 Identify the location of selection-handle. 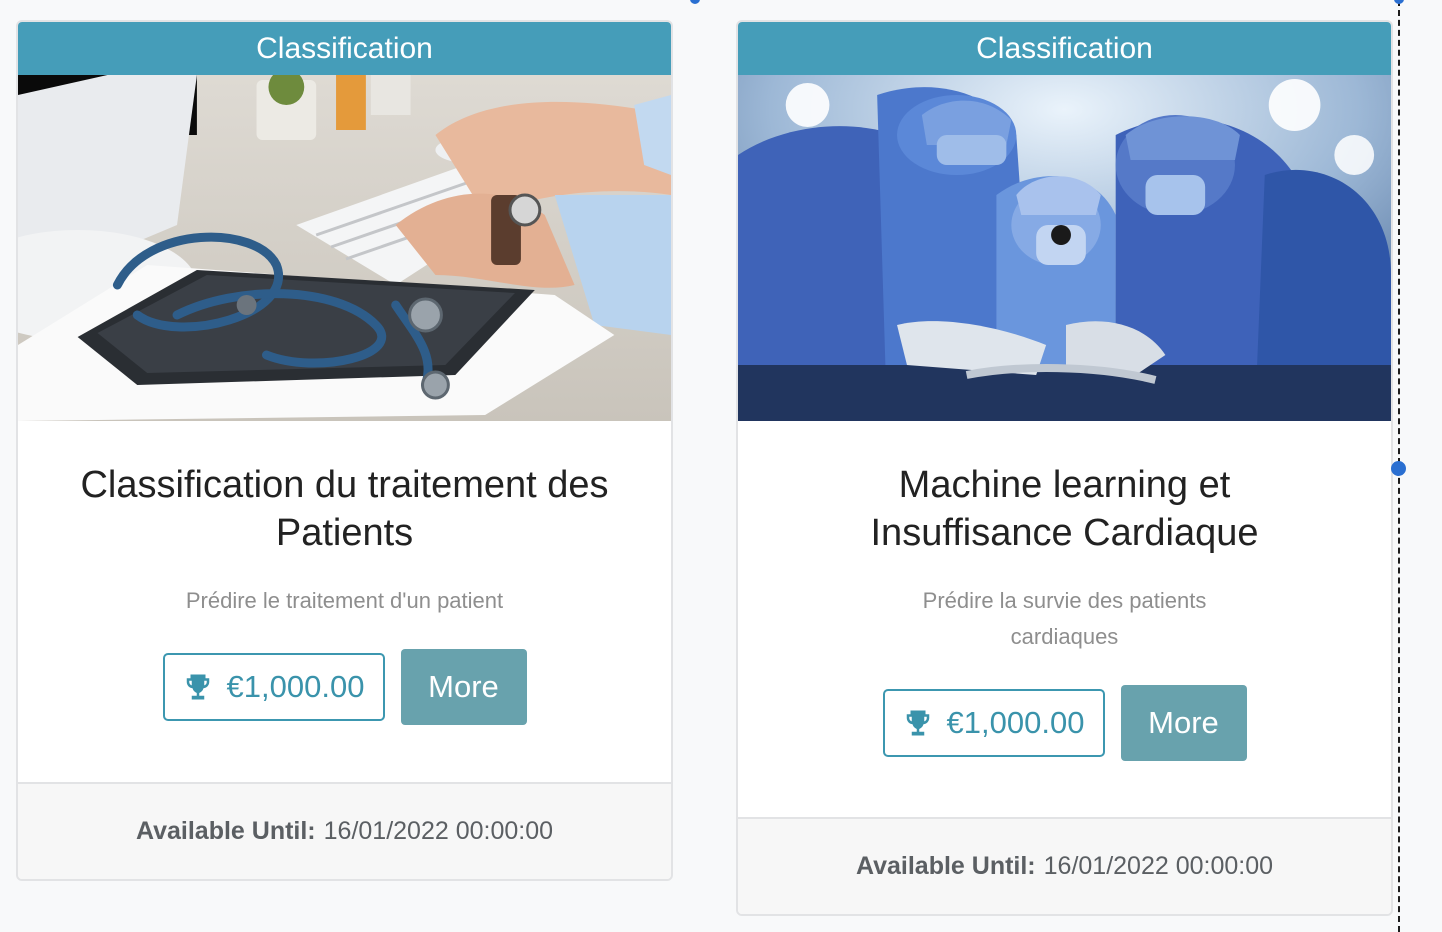
(1399, 2).